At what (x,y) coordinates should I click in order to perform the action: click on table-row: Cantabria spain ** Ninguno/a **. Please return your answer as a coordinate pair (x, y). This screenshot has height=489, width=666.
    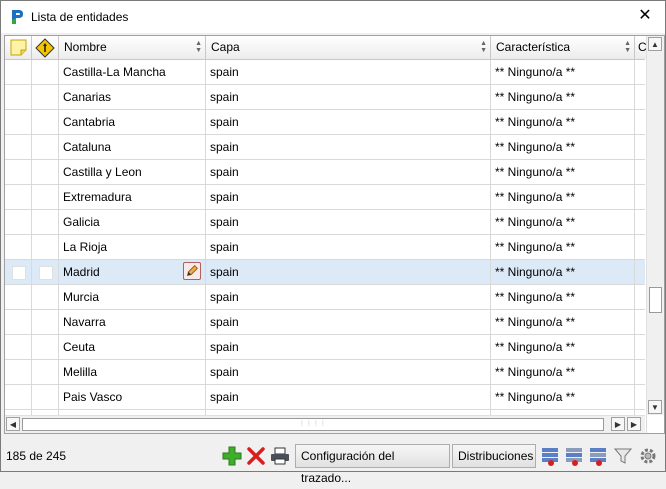
    Looking at the image, I should click on (326, 122).